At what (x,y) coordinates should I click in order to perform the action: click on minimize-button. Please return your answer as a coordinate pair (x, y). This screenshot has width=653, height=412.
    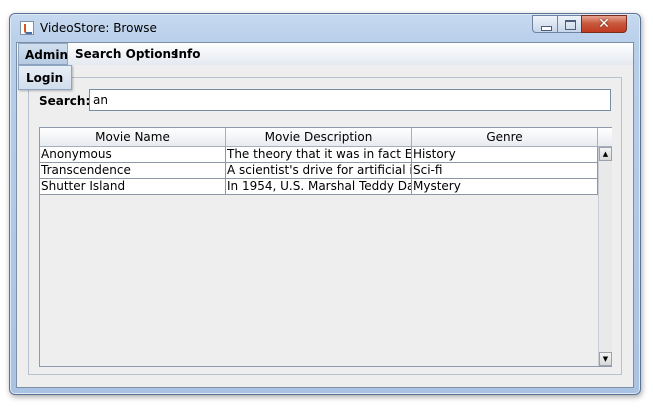
    Looking at the image, I should click on (545, 24).